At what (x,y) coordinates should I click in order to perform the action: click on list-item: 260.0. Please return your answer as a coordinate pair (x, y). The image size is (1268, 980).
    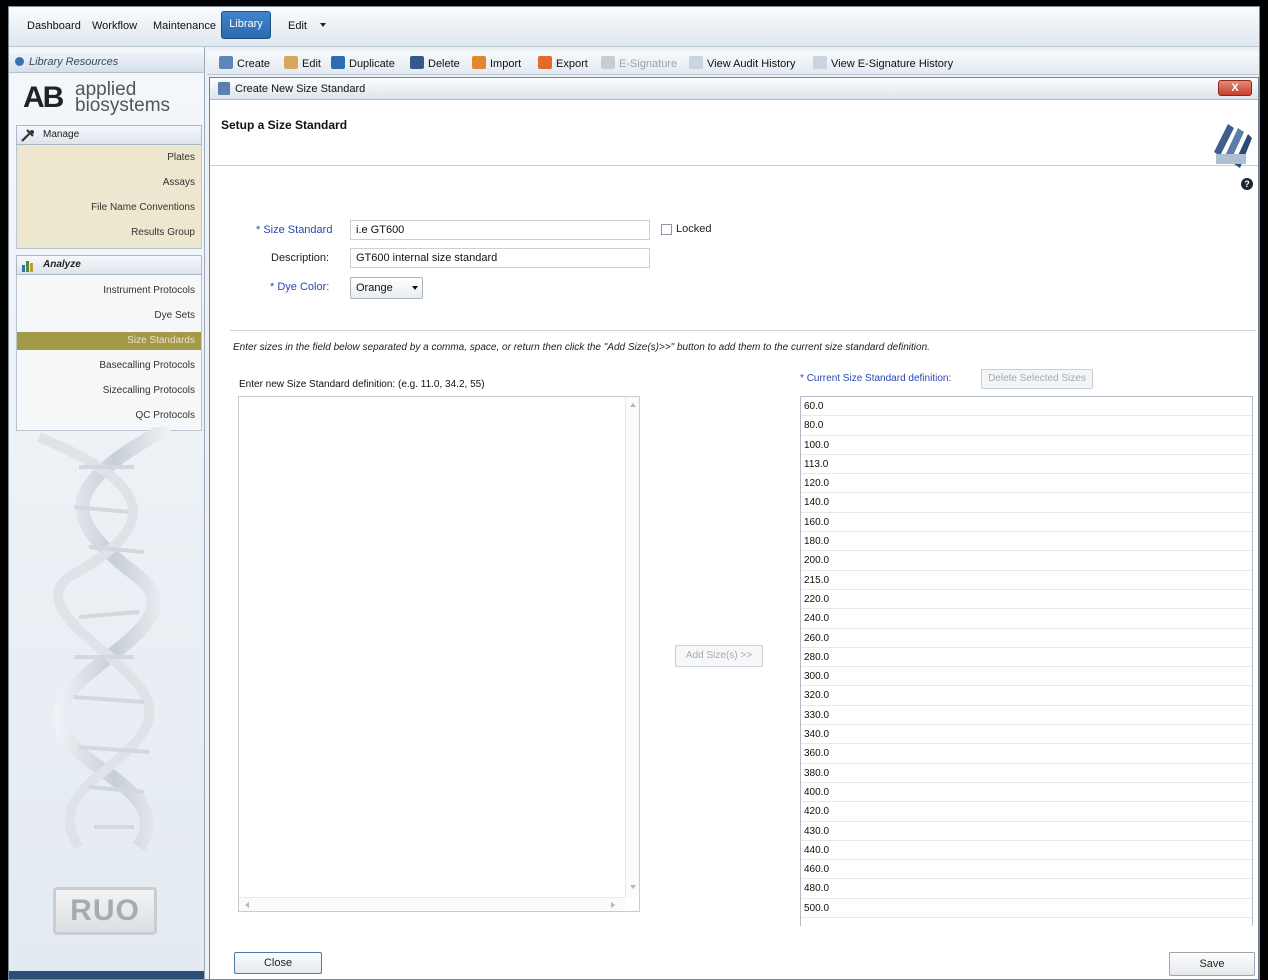
    Looking at the image, I should click on (1026, 638).